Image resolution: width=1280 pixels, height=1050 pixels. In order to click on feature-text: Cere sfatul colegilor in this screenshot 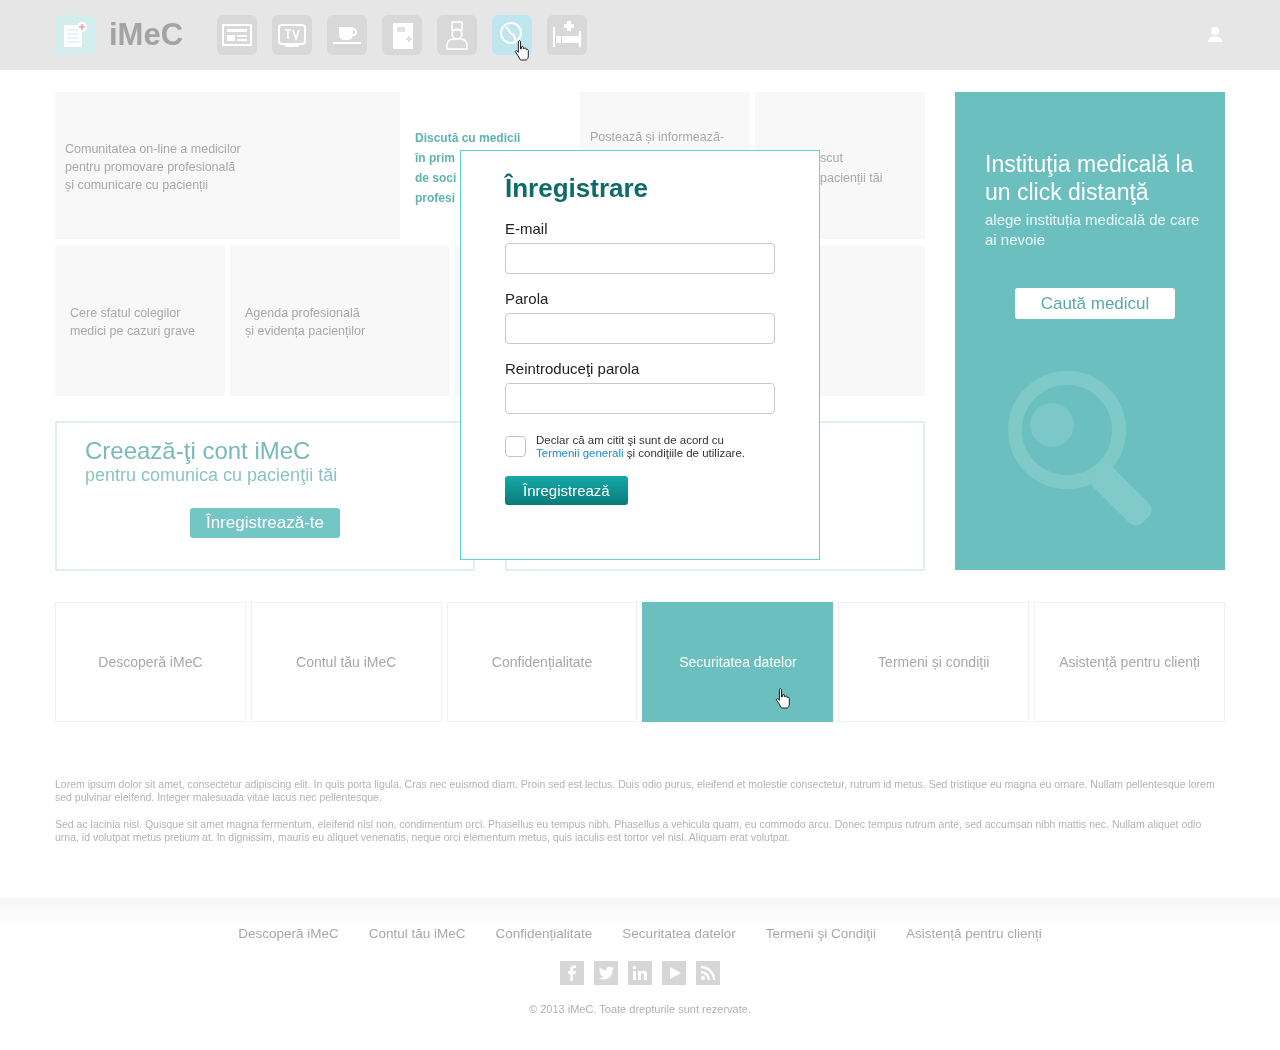, I will do `click(126, 313)`.